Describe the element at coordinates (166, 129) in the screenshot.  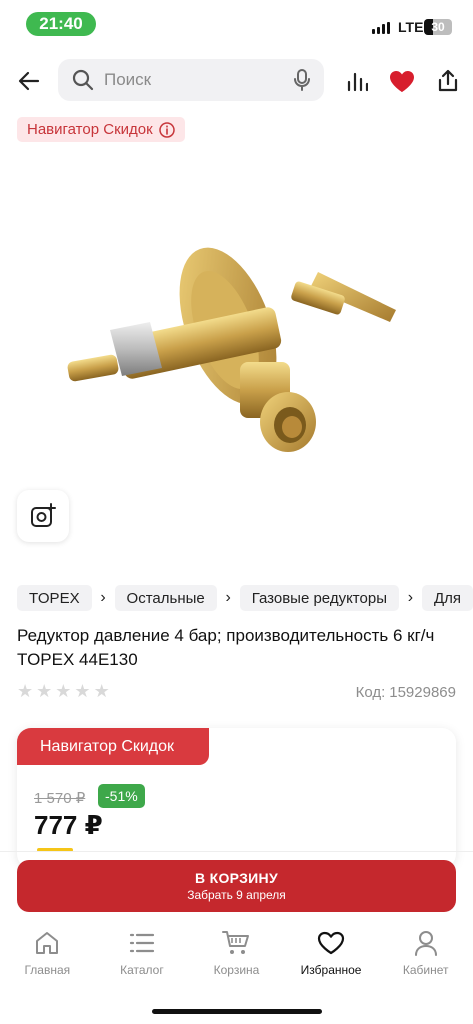
I see `info-icon` at that location.